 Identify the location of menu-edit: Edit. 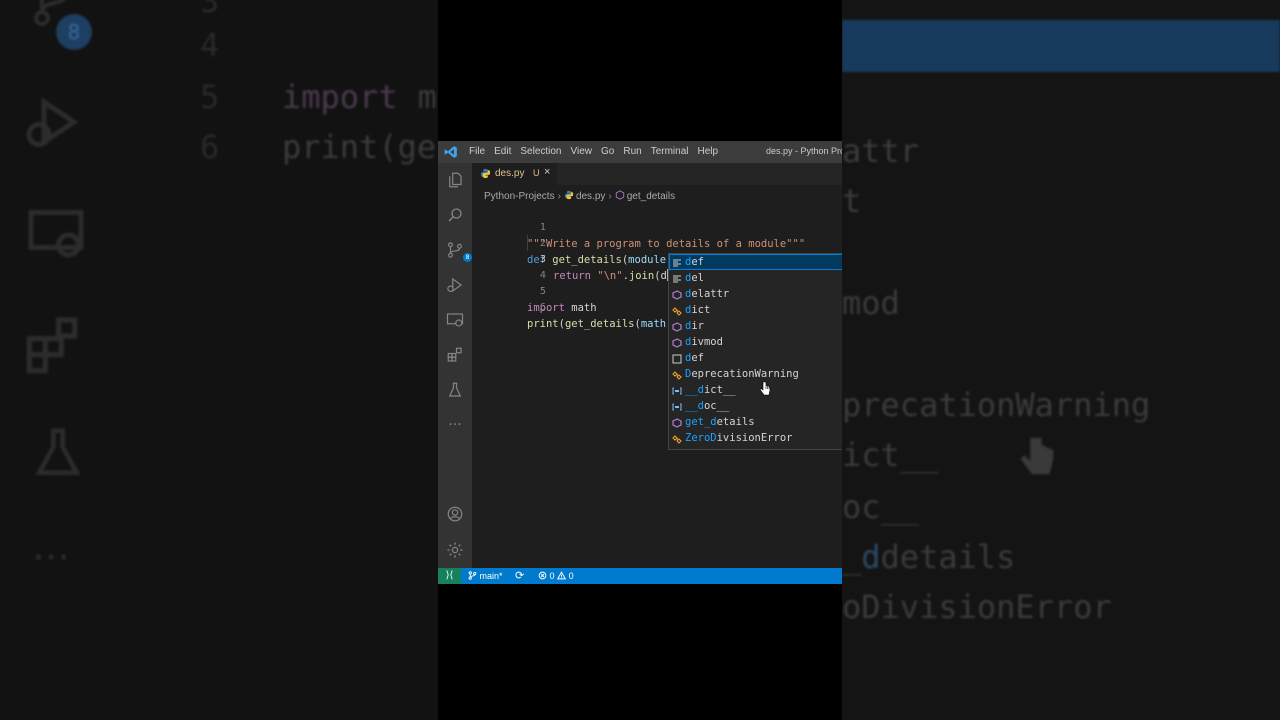
(502, 151).